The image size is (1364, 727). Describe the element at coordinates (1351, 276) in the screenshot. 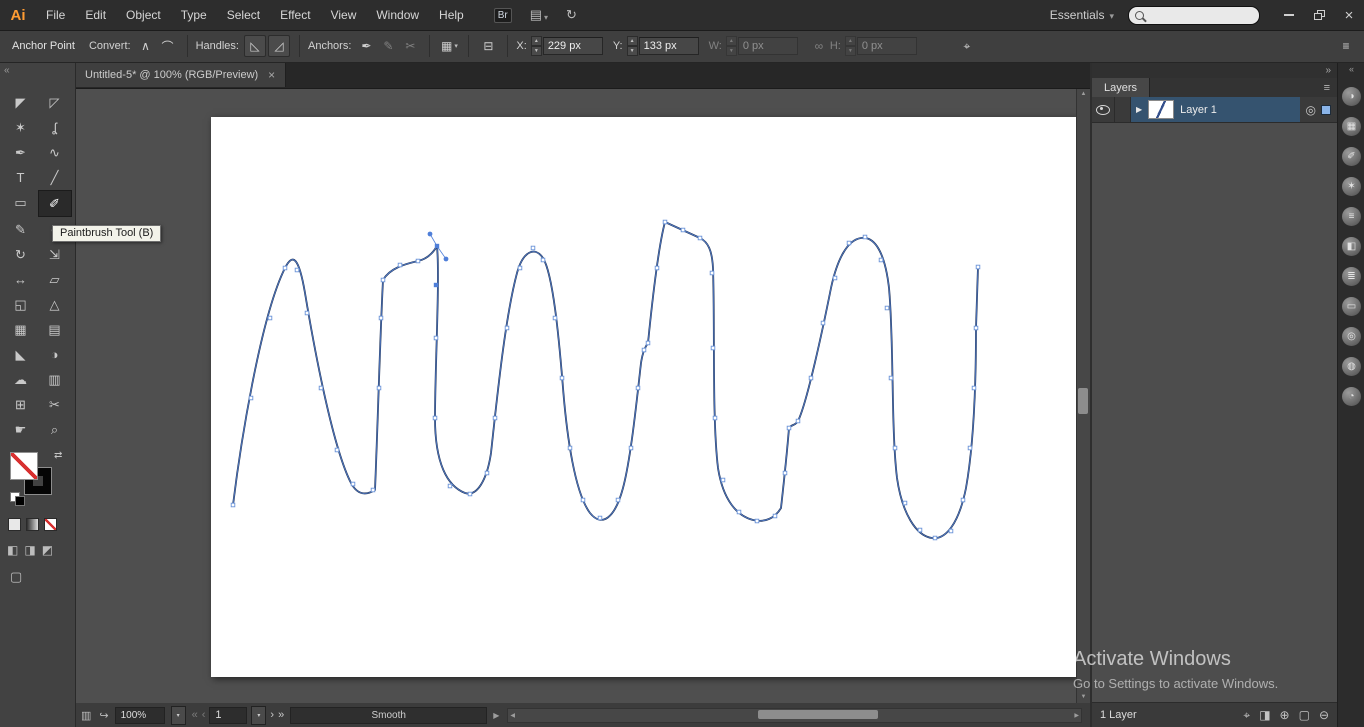

I see `paragraph-panel-icon: ≣` at that location.